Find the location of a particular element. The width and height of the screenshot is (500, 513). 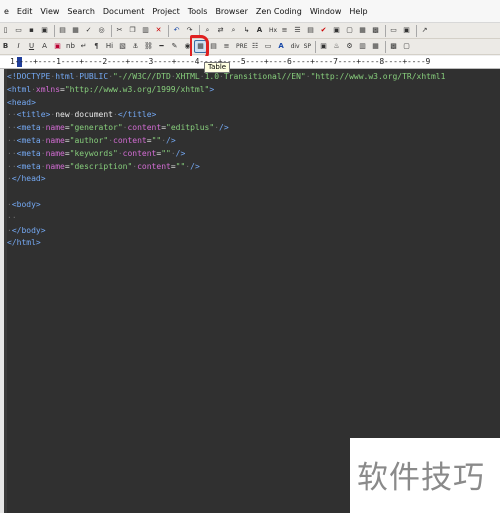

image-icon: ▧ is located at coordinates (122, 46).